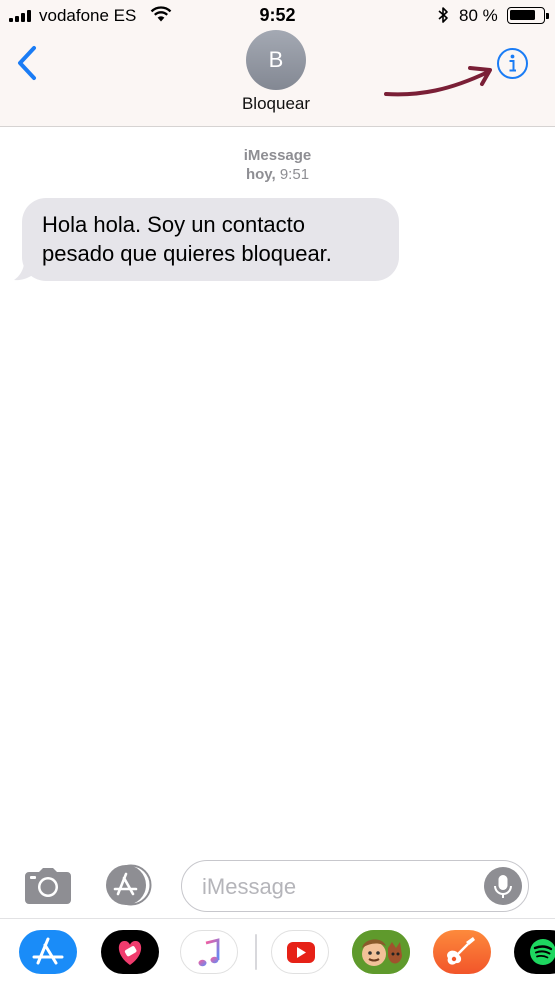 Image resolution: width=555 pixels, height=986 pixels. What do you see at coordinates (48, 952) in the screenshot?
I see `app-store-app-icon` at bounding box center [48, 952].